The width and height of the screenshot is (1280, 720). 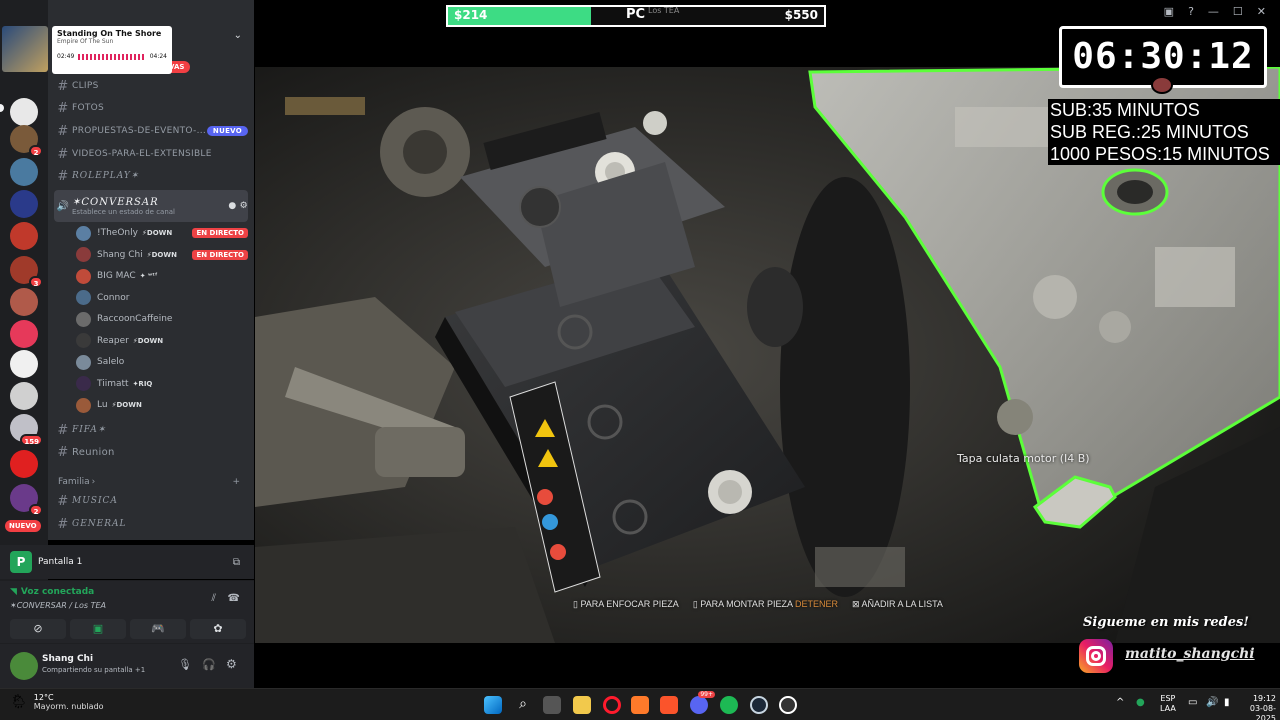 What do you see at coordinates (151, 430) in the screenshot?
I see `channel-fifa: # FIFA✶` at bounding box center [151, 430].